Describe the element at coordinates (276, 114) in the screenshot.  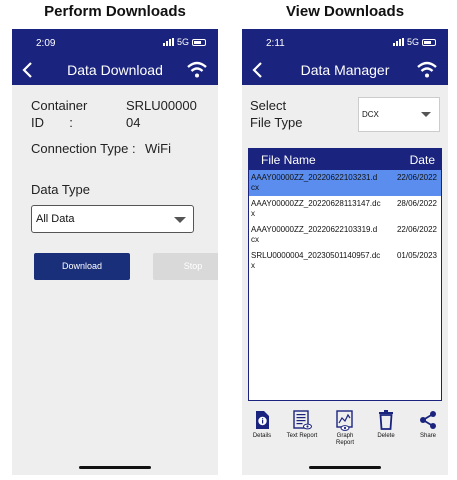
I see `file-type-label: Select File Type` at that location.